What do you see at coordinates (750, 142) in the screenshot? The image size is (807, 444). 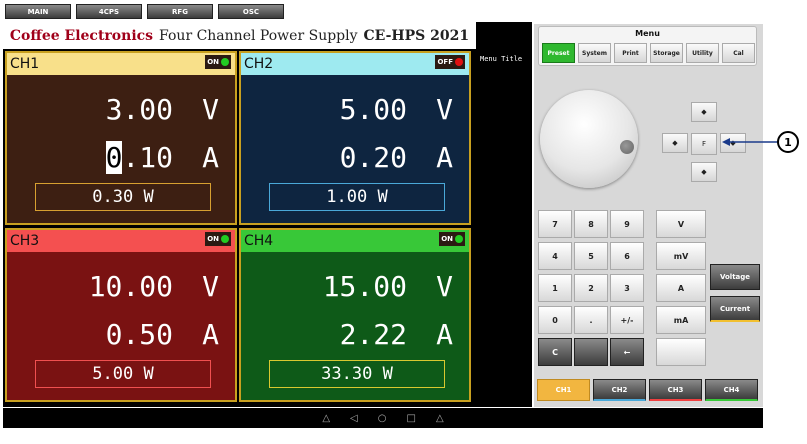 I see `callout-arrow-icon` at bounding box center [750, 142].